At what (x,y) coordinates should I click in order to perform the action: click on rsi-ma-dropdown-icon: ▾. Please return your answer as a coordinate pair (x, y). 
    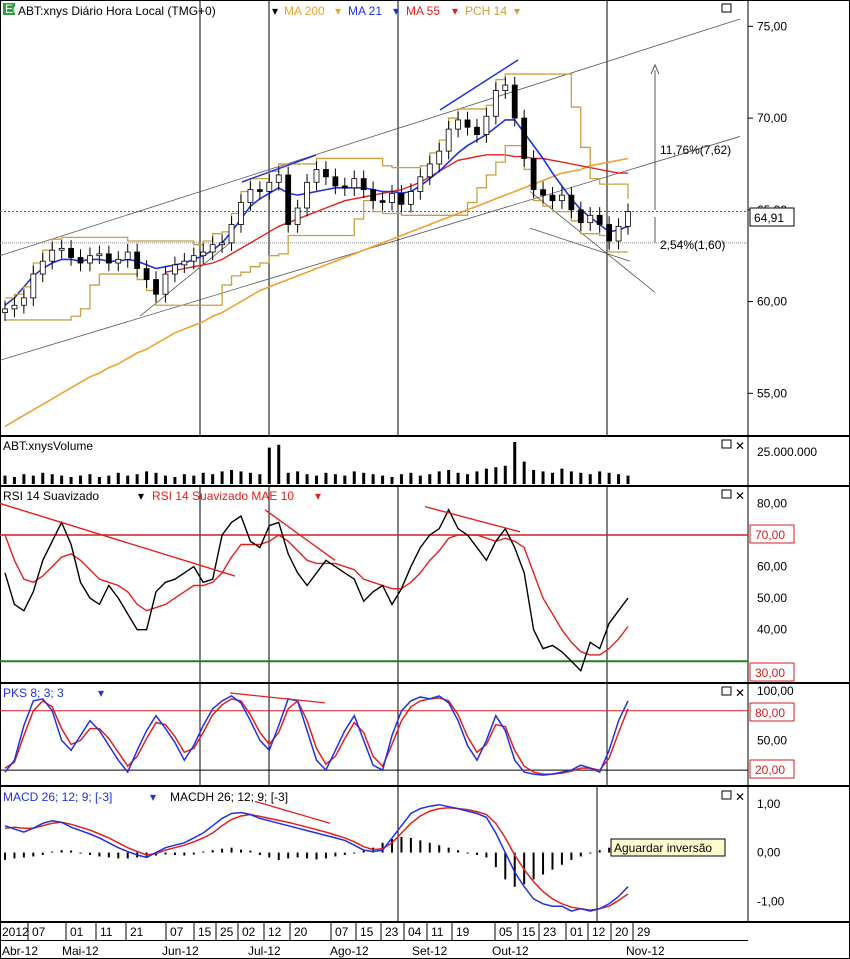
    Looking at the image, I should click on (318, 496).